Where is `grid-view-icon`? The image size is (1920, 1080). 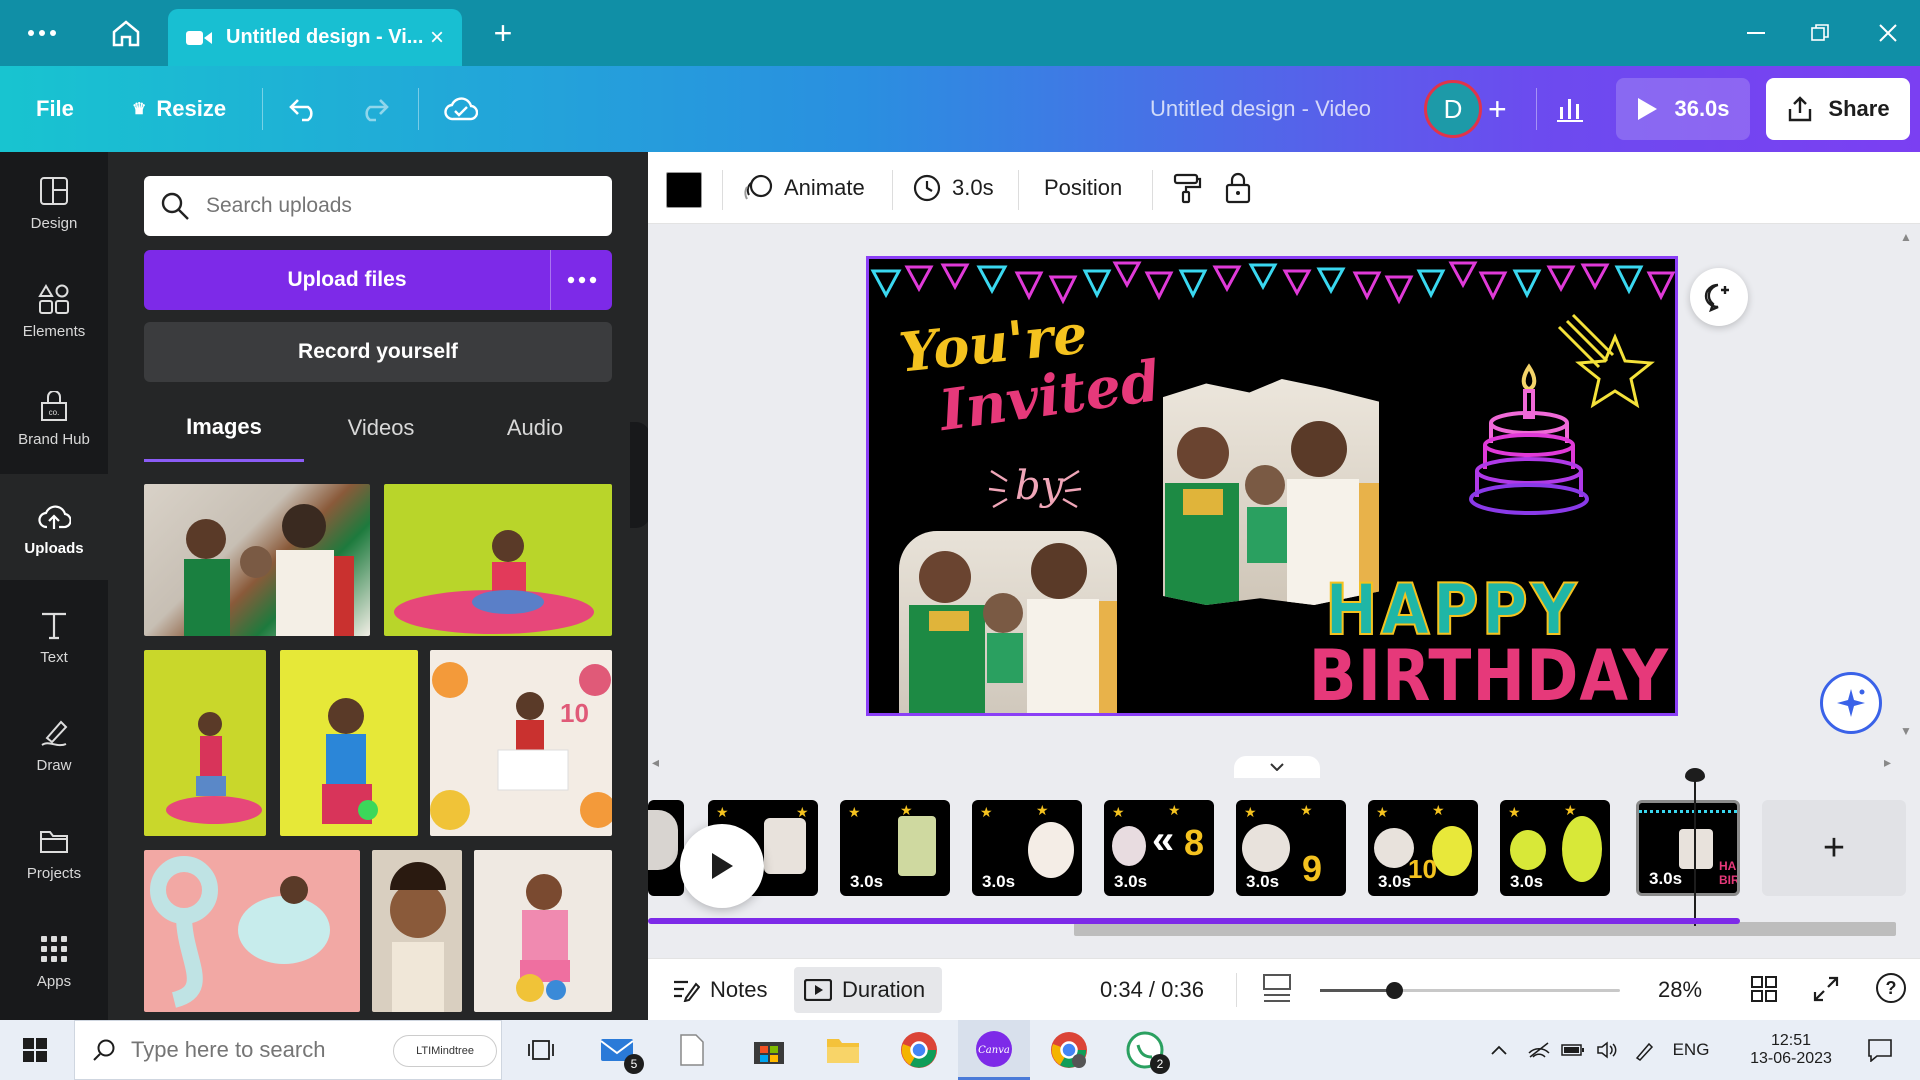 grid-view-icon is located at coordinates (1764, 991).